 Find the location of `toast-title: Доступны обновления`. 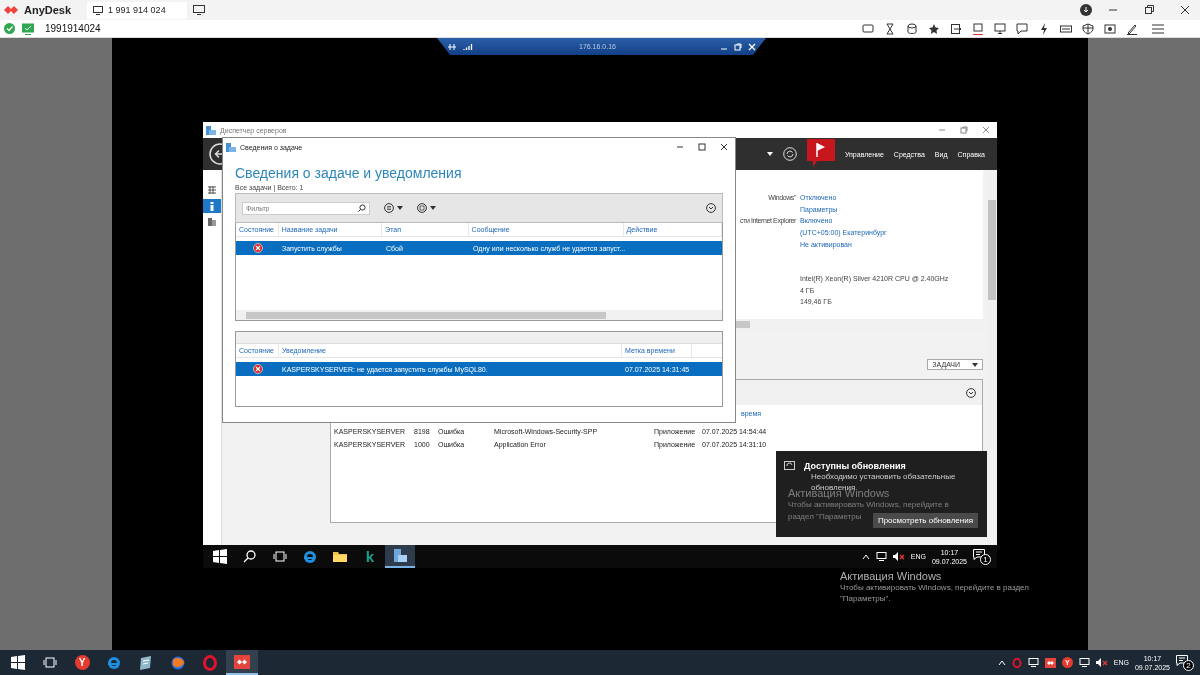

toast-title: Доступны обновления is located at coordinates (855, 466).